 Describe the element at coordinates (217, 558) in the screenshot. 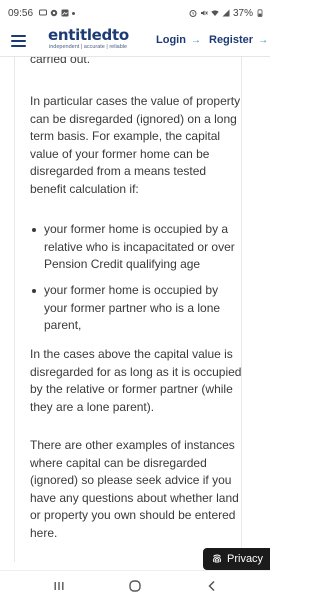

I see `fingerprint-icon` at that location.